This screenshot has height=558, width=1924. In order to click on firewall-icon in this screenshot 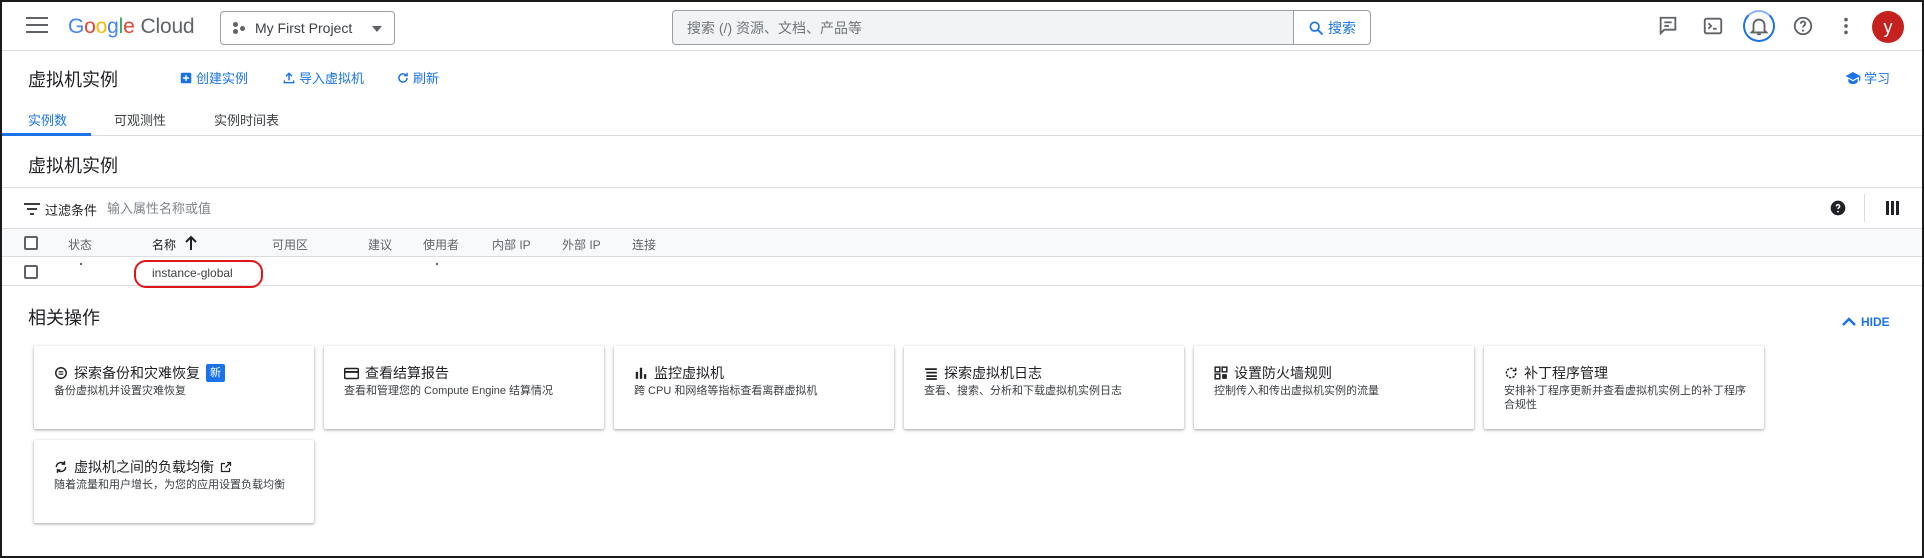, I will do `click(1221, 373)`.